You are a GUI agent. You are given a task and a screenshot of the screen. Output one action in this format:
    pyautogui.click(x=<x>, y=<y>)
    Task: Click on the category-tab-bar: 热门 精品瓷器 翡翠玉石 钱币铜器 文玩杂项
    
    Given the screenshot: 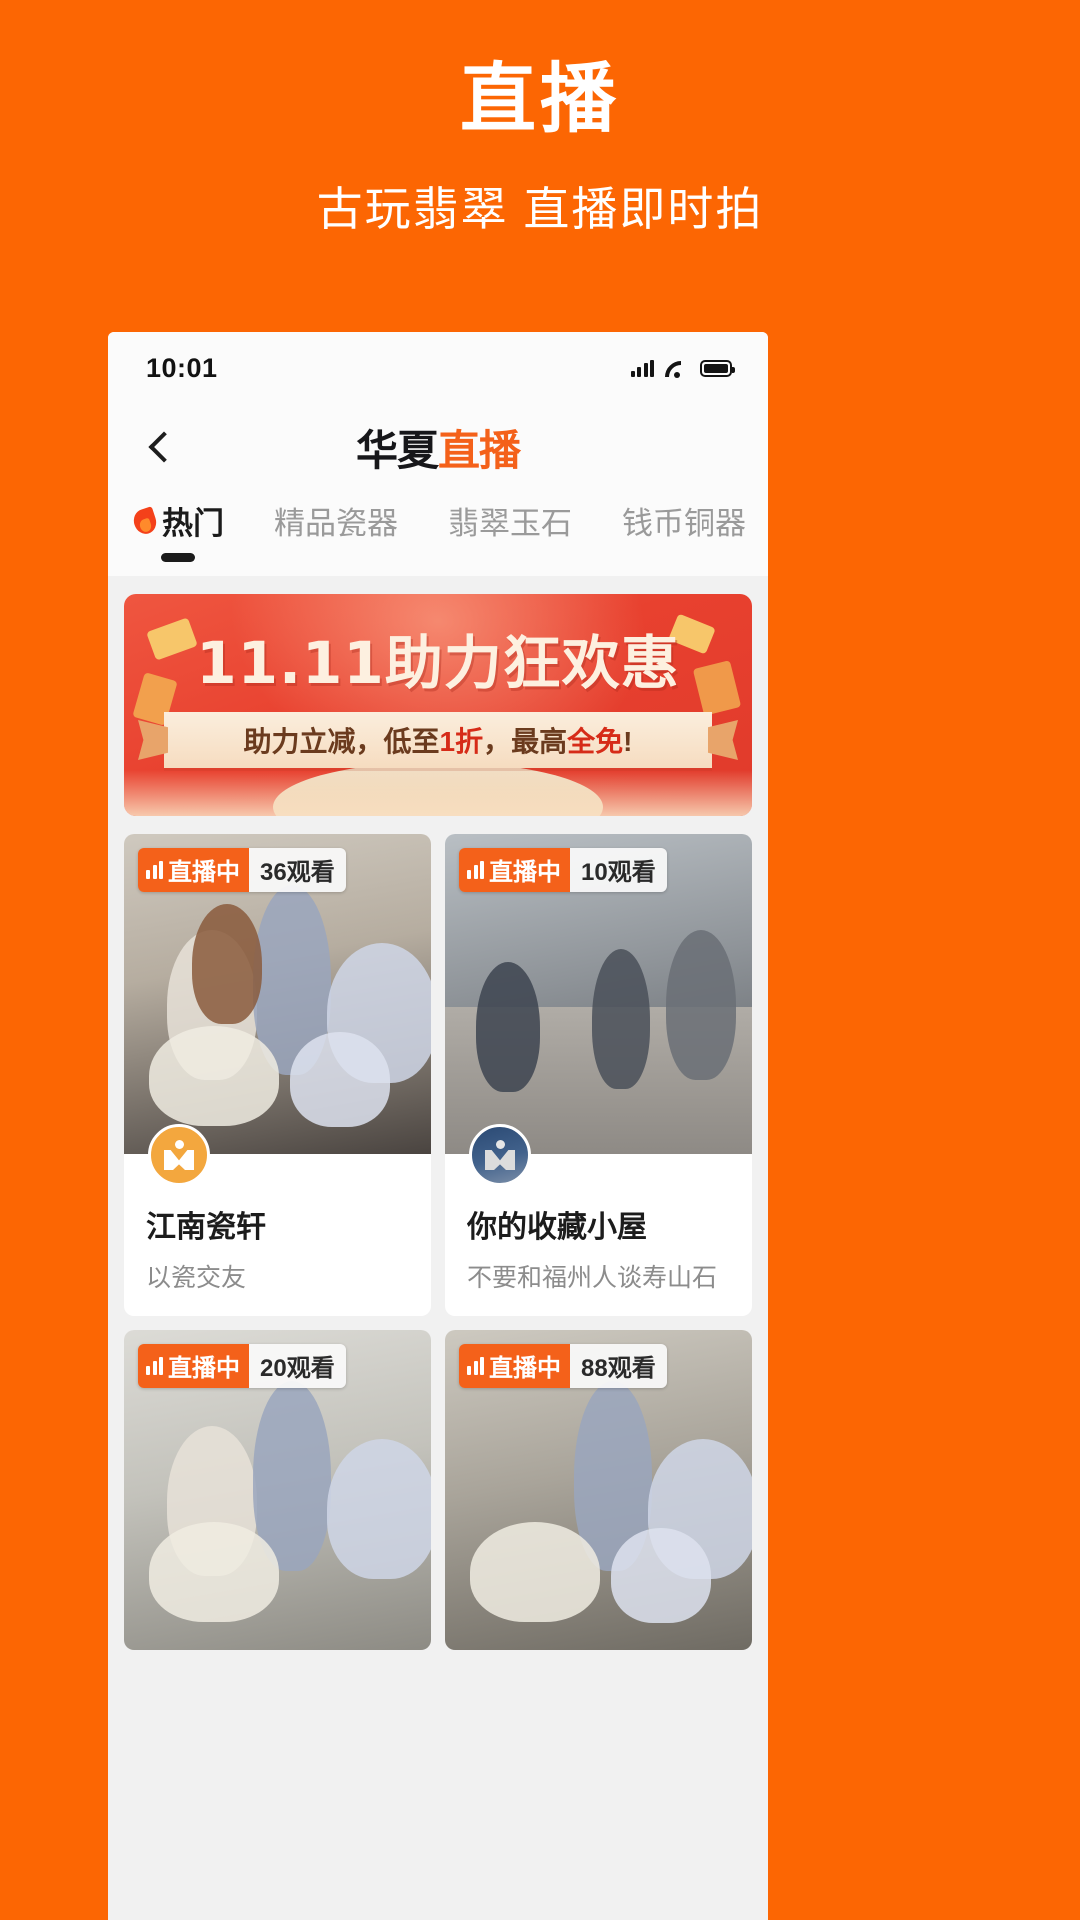 What is the action you would take?
    pyautogui.click(x=438, y=533)
    